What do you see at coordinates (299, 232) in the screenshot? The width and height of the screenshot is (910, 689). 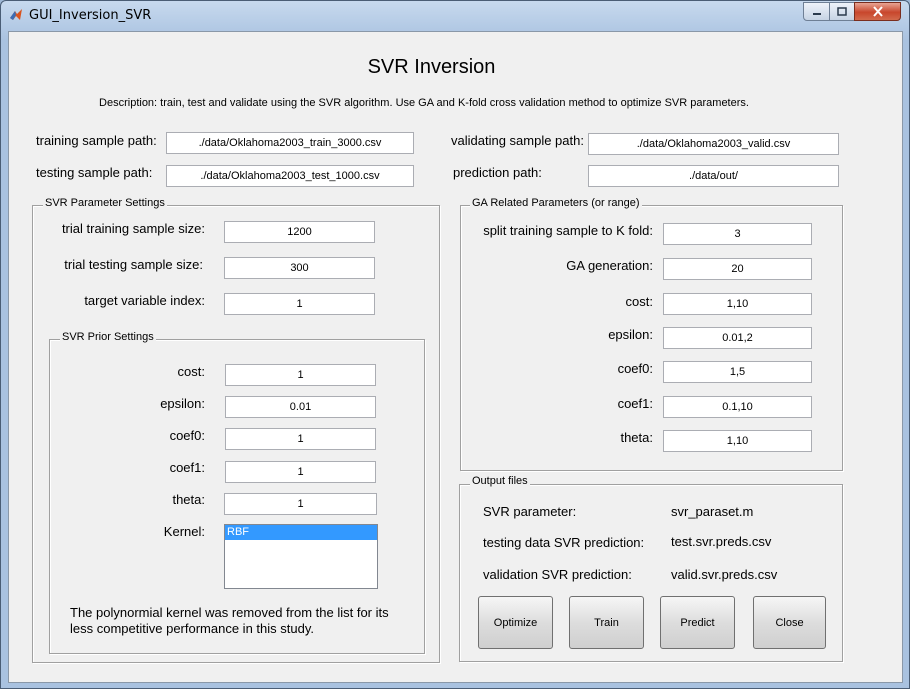 I see `trial-train-size-input: 1200` at bounding box center [299, 232].